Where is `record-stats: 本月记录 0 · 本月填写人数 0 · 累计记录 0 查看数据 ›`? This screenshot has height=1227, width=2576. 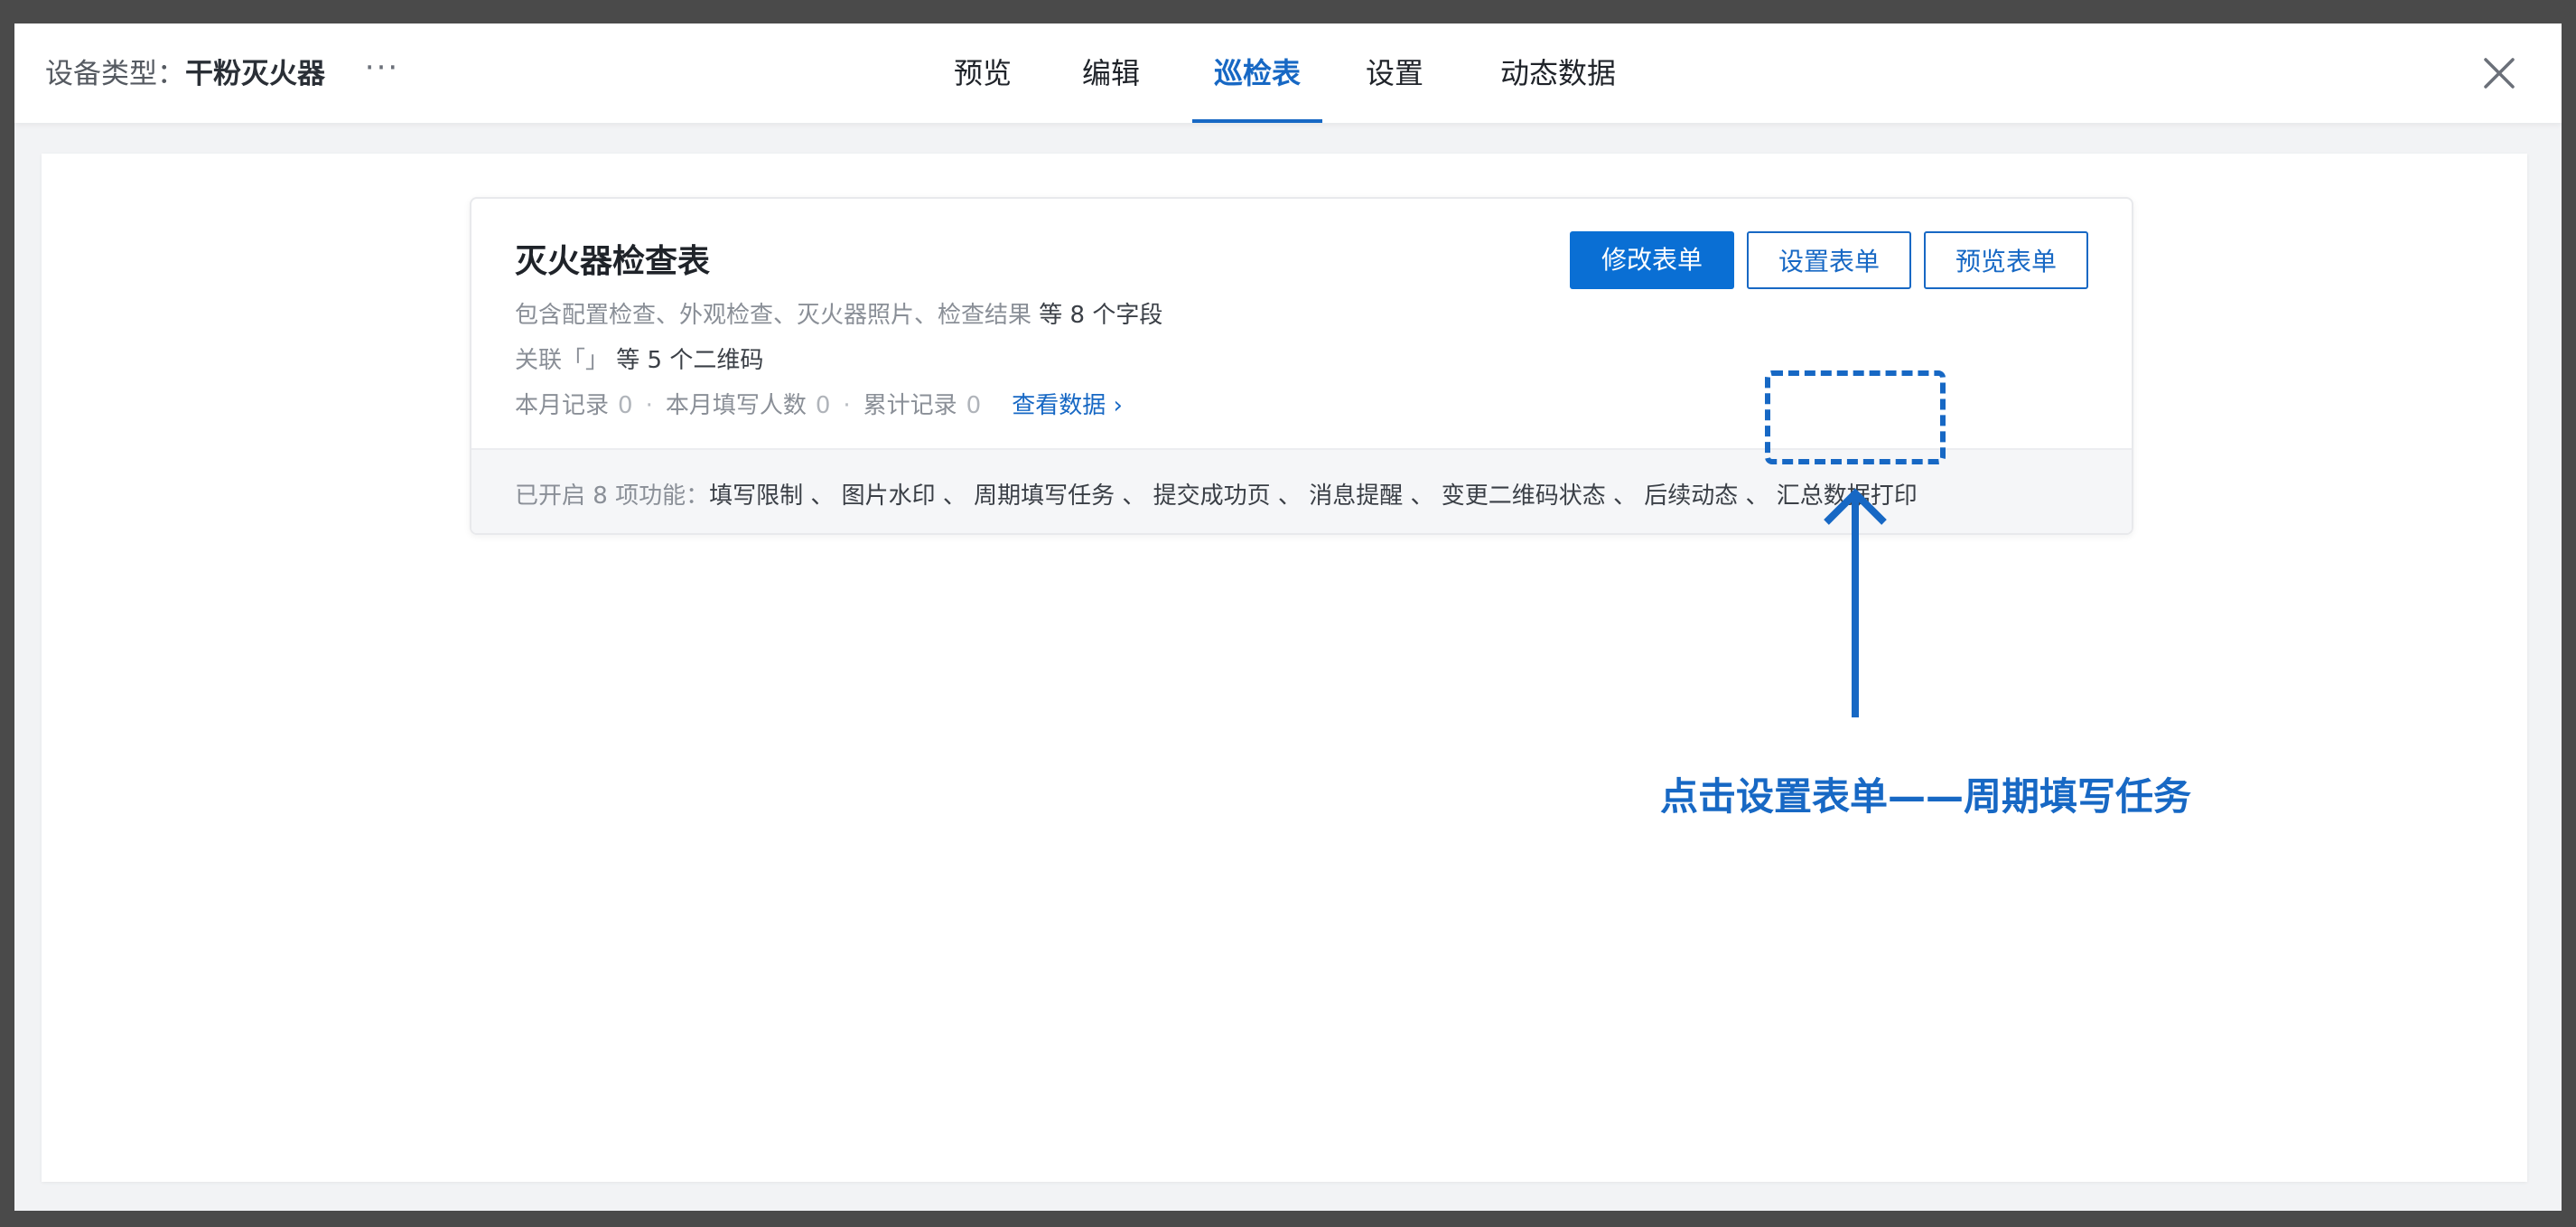
record-stats: 本月记录 0 · 本月填写人数 0 · 累计记录 0 查看数据 › is located at coordinates (819, 404).